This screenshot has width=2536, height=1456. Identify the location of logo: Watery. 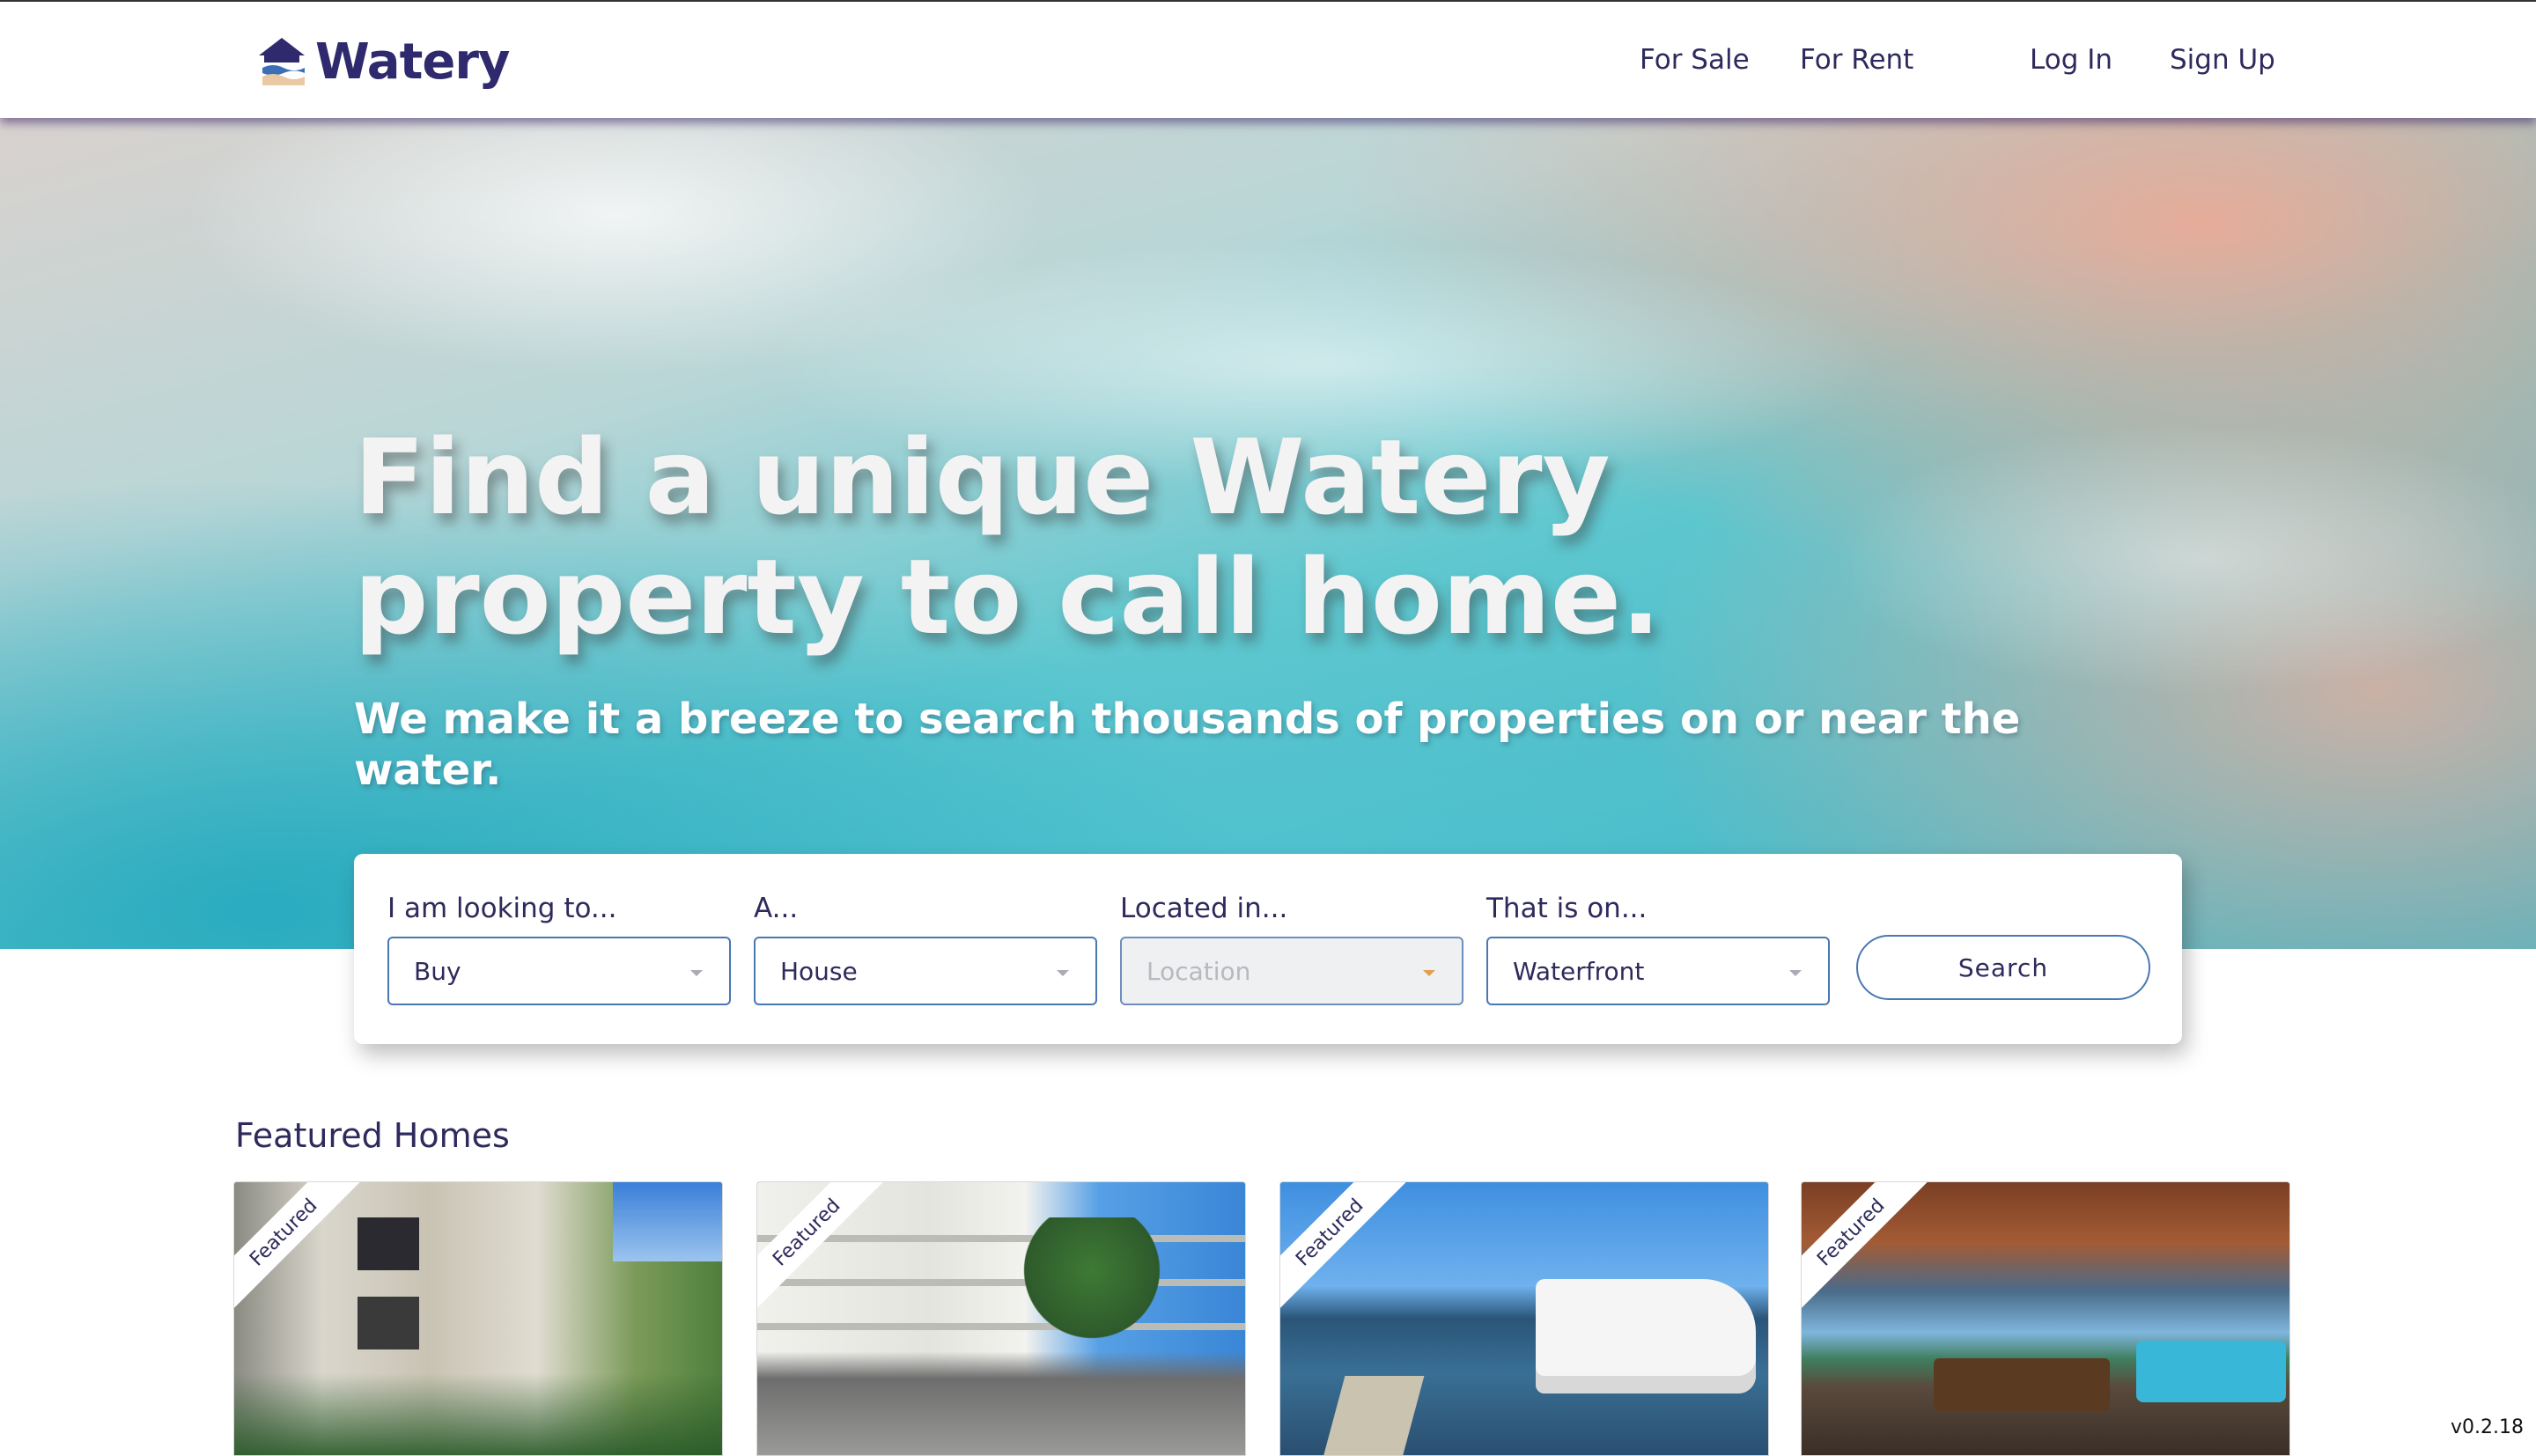
(382, 62).